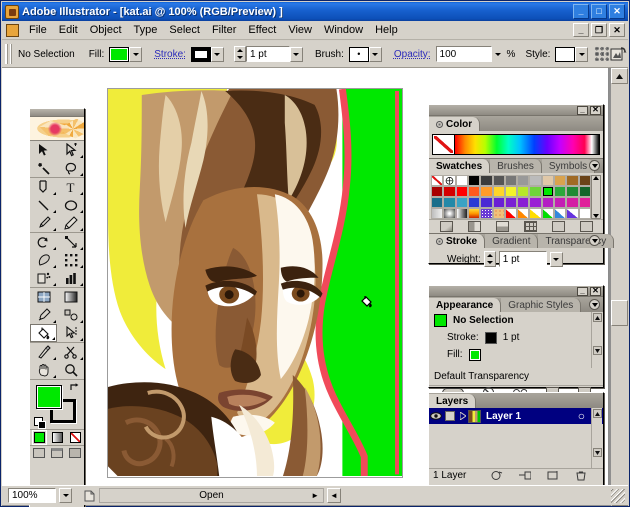 The image size is (630, 507). I want to click on appearance-stroke-row: Stroke: 1 pt, so click(516, 337).